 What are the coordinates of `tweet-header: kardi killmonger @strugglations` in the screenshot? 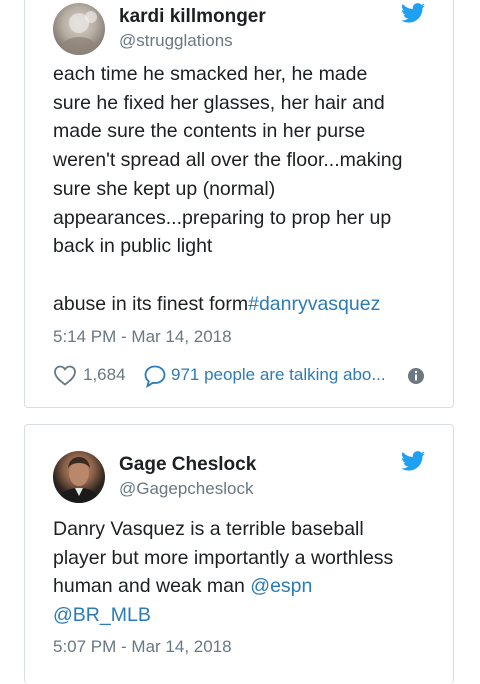 It's located at (239, 31).